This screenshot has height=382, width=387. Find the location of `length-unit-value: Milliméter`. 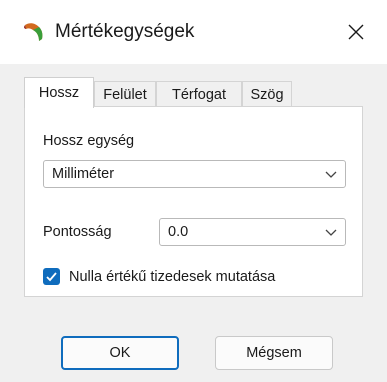

length-unit-value: Milliméter is located at coordinates (83, 174).